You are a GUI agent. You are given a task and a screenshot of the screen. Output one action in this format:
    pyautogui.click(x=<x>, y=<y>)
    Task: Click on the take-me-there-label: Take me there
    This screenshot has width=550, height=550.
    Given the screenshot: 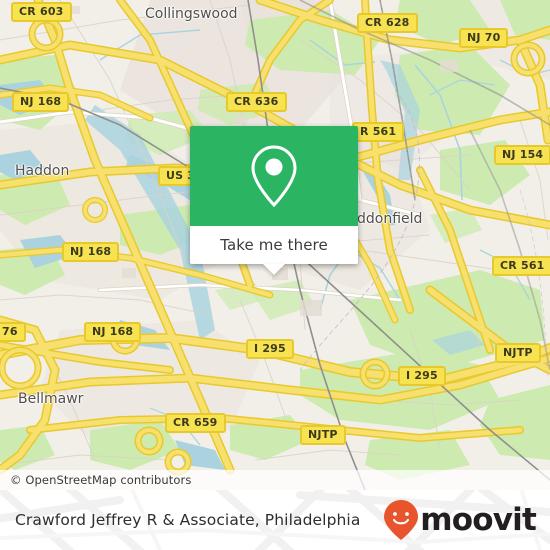 What is the action you would take?
    pyautogui.click(x=274, y=245)
    